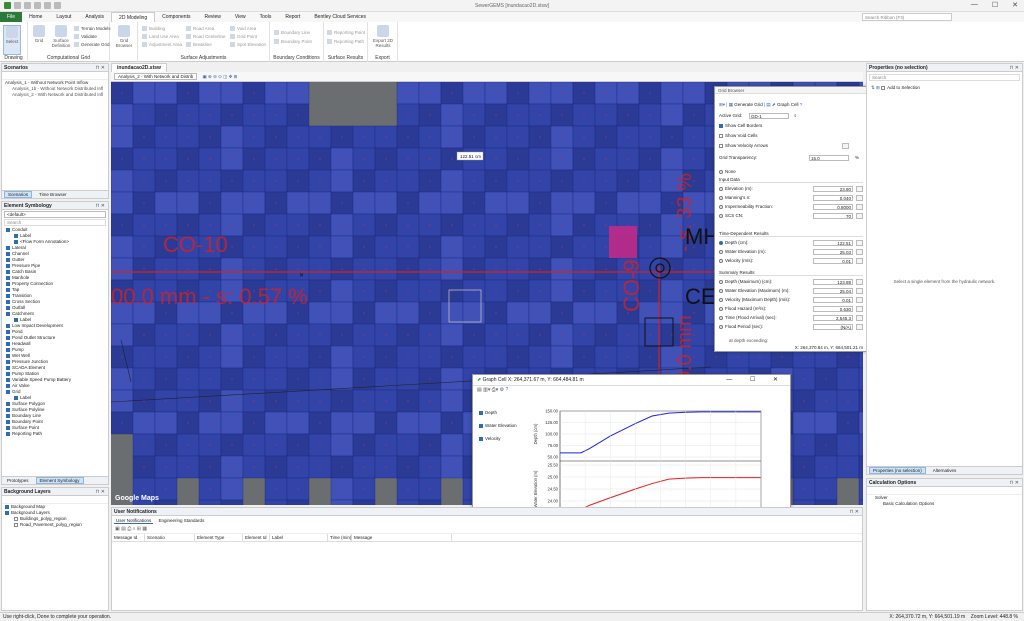 This screenshot has height=621, width=1024. Describe the element at coordinates (944, 504) in the screenshot. I see `calc-tree-item: Basic Calculation Options` at that location.